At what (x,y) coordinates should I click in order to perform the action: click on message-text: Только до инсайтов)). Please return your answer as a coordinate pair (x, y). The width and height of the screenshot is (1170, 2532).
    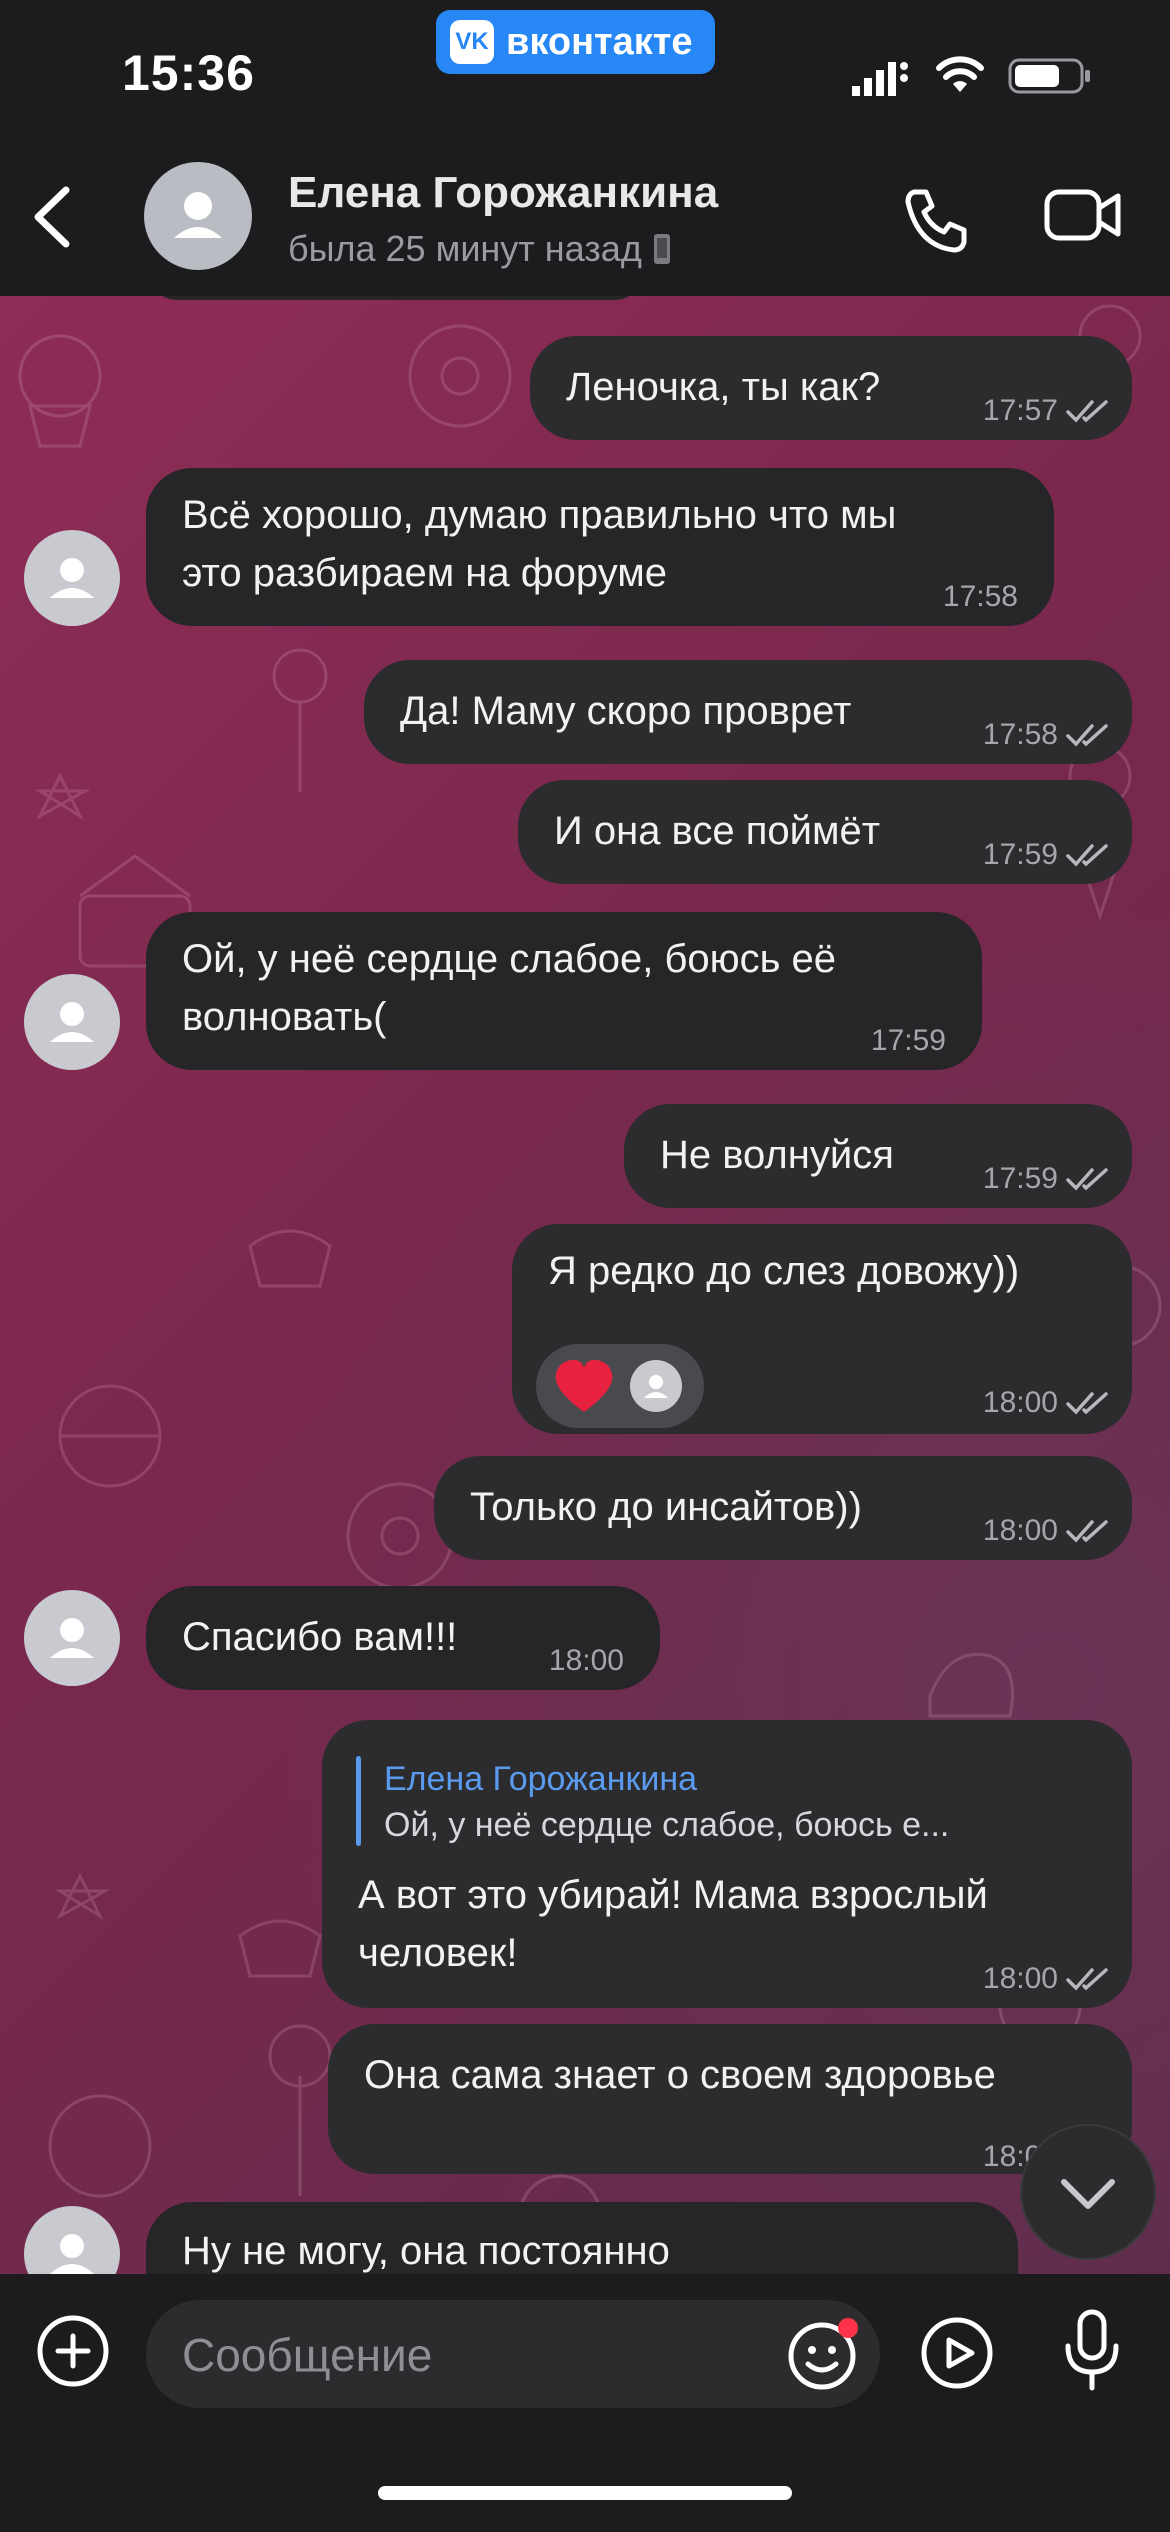
    Looking at the image, I should click on (666, 1507).